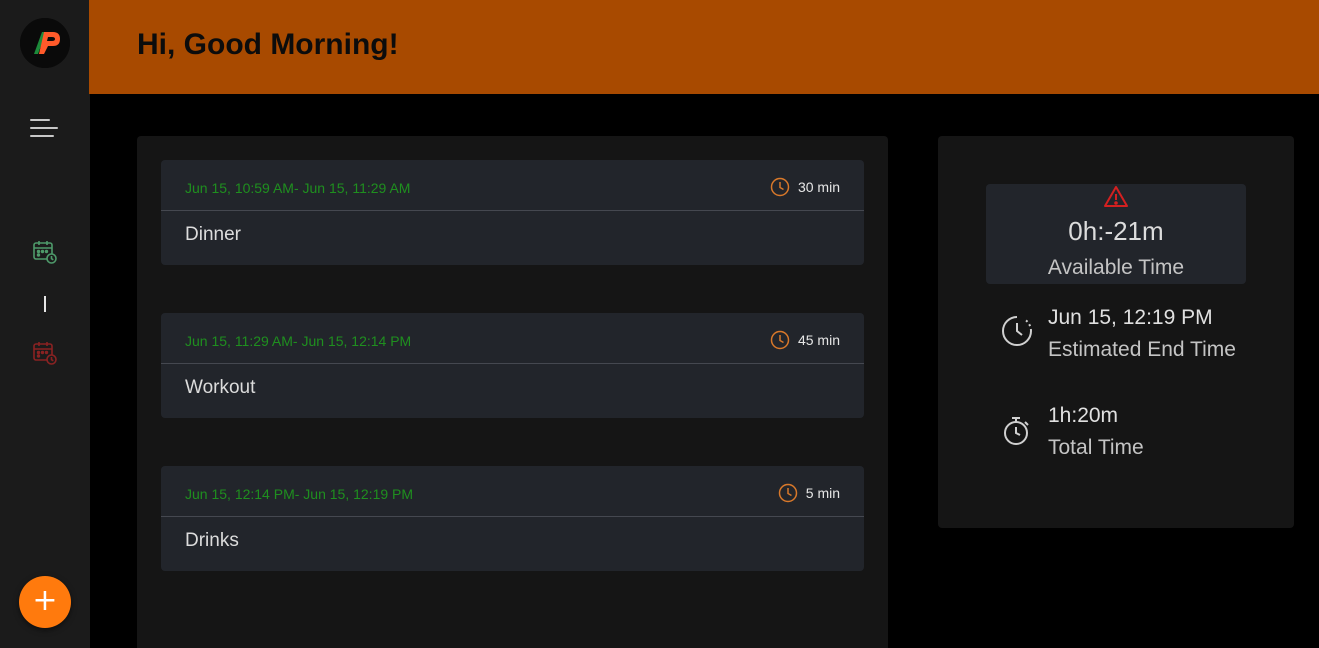 Image resolution: width=1319 pixels, height=648 pixels. Describe the element at coordinates (1017, 331) in the screenshot. I see `clock-history-icon` at that location.